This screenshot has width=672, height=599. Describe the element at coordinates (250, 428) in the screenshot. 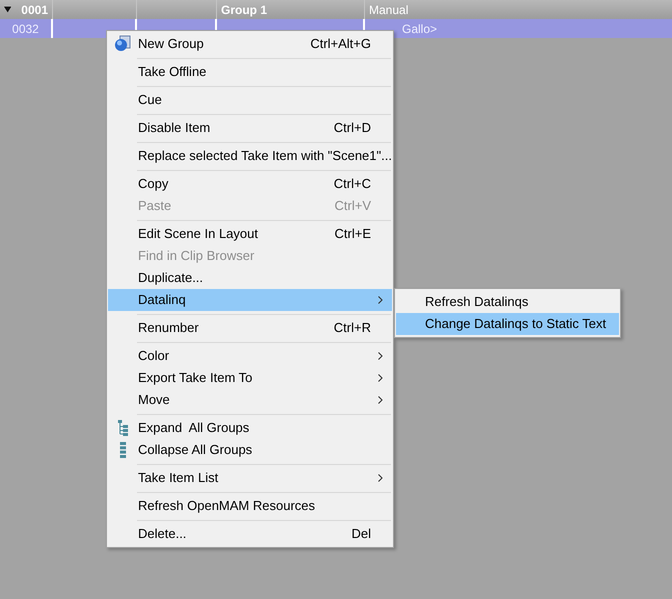

I see `menu-item: Expand All Groups` at that location.